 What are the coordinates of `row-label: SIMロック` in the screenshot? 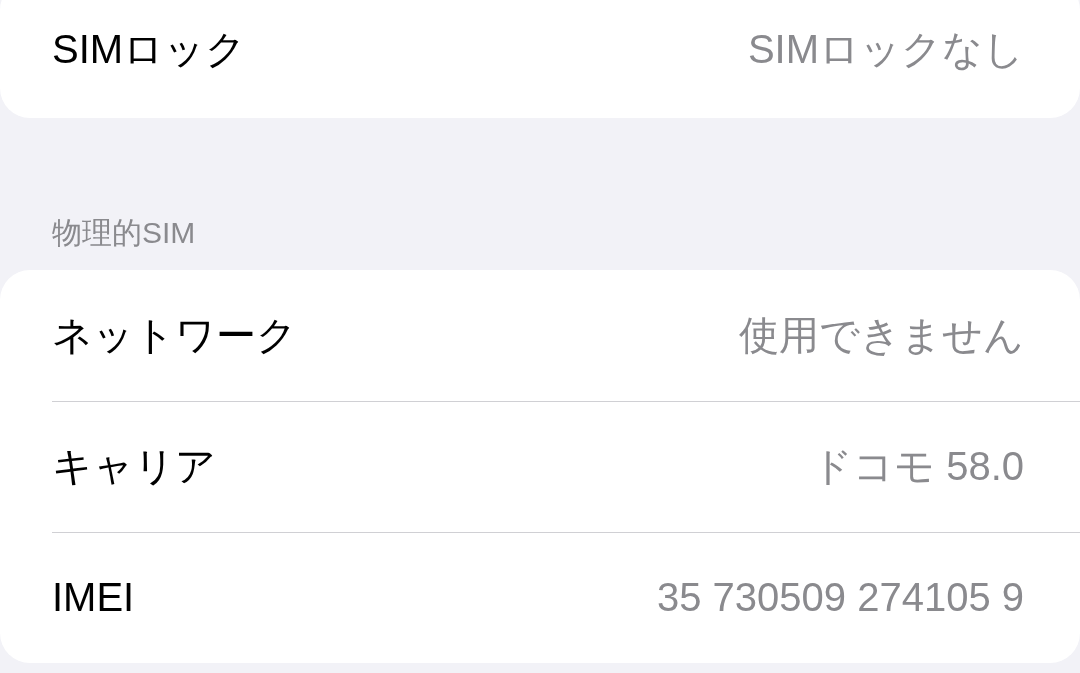 It's located at (149, 49).